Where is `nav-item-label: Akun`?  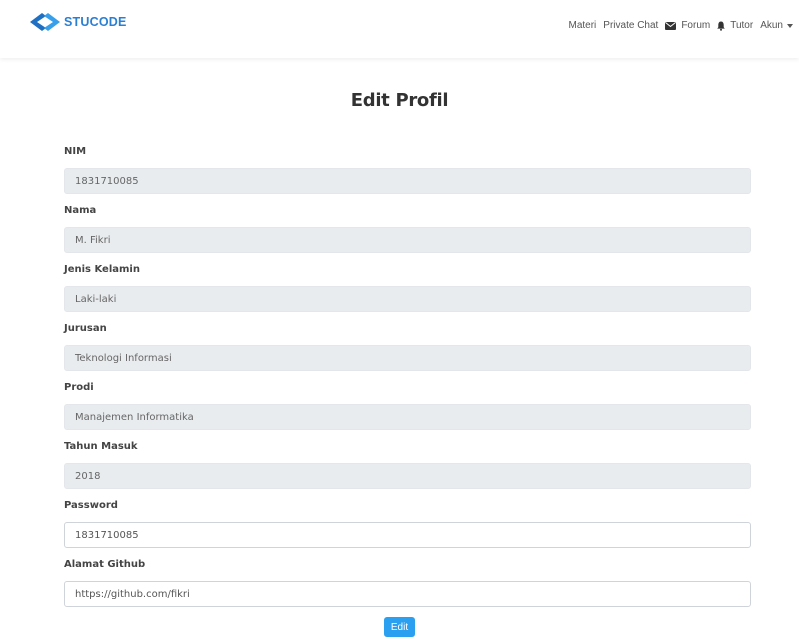 nav-item-label: Akun is located at coordinates (771, 25).